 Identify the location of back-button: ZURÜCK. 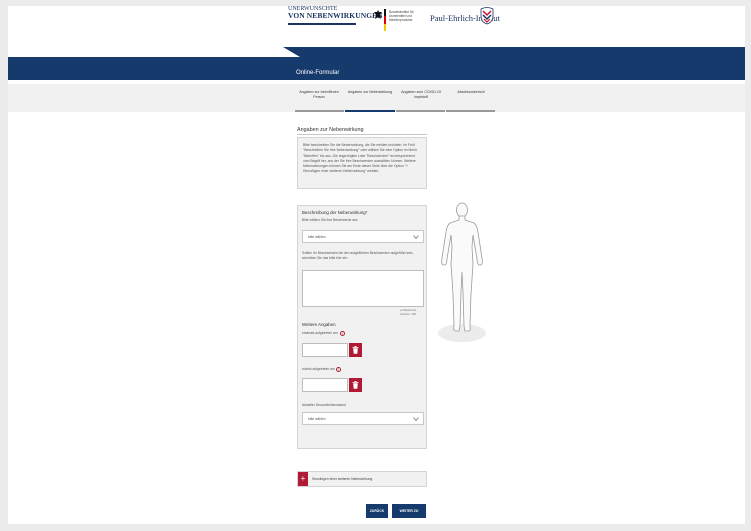
(377, 511).